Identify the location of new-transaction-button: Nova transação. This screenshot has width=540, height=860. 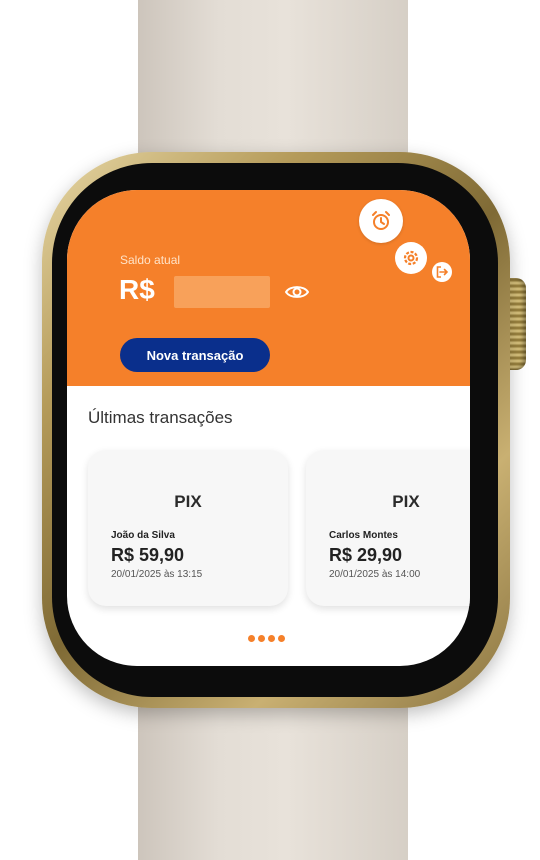
(195, 355).